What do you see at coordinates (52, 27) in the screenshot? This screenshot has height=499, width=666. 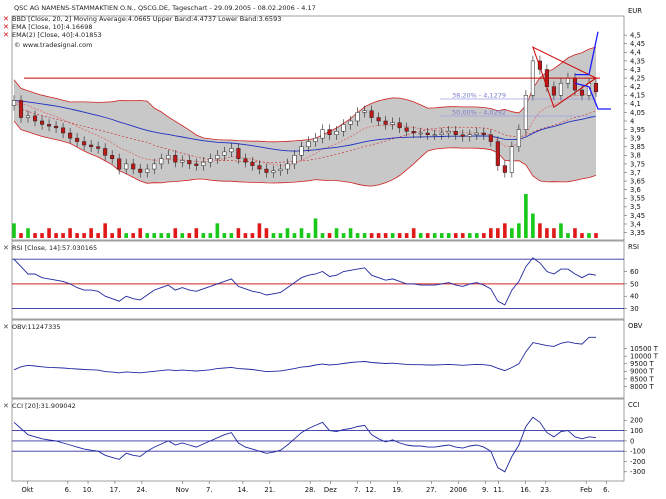 I see `legend-ema-10: EMA [Close, 10]:4.16698` at bounding box center [52, 27].